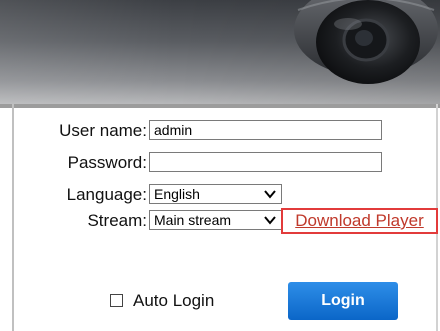 This screenshot has height=331, width=440. What do you see at coordinates (116, 300) in the screenshot?
I see `checkbox-icon` at bounding box center [116, 300].